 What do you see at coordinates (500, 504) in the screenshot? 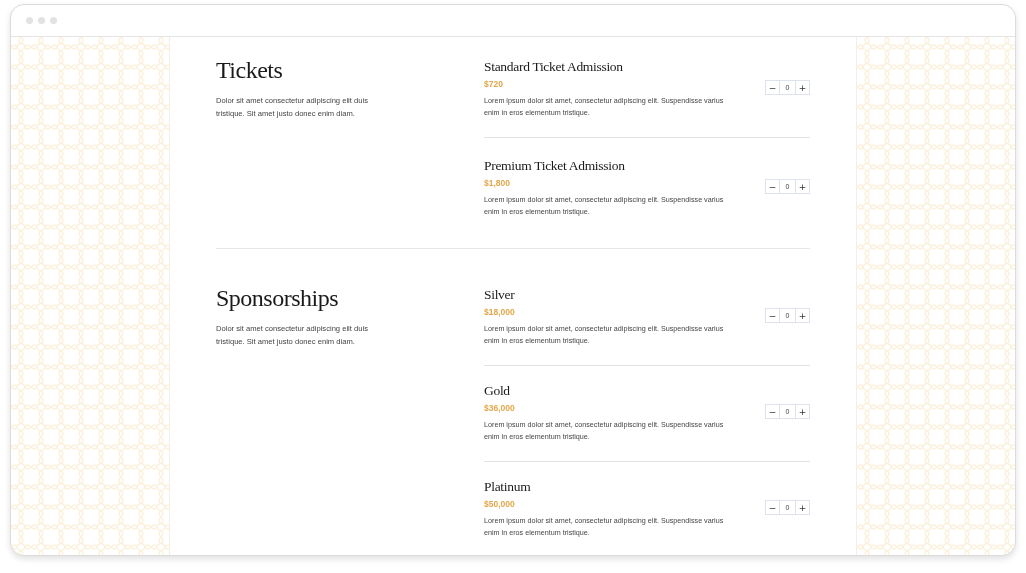
I see `item-price: $50,000` at bounding box center [500, 504].